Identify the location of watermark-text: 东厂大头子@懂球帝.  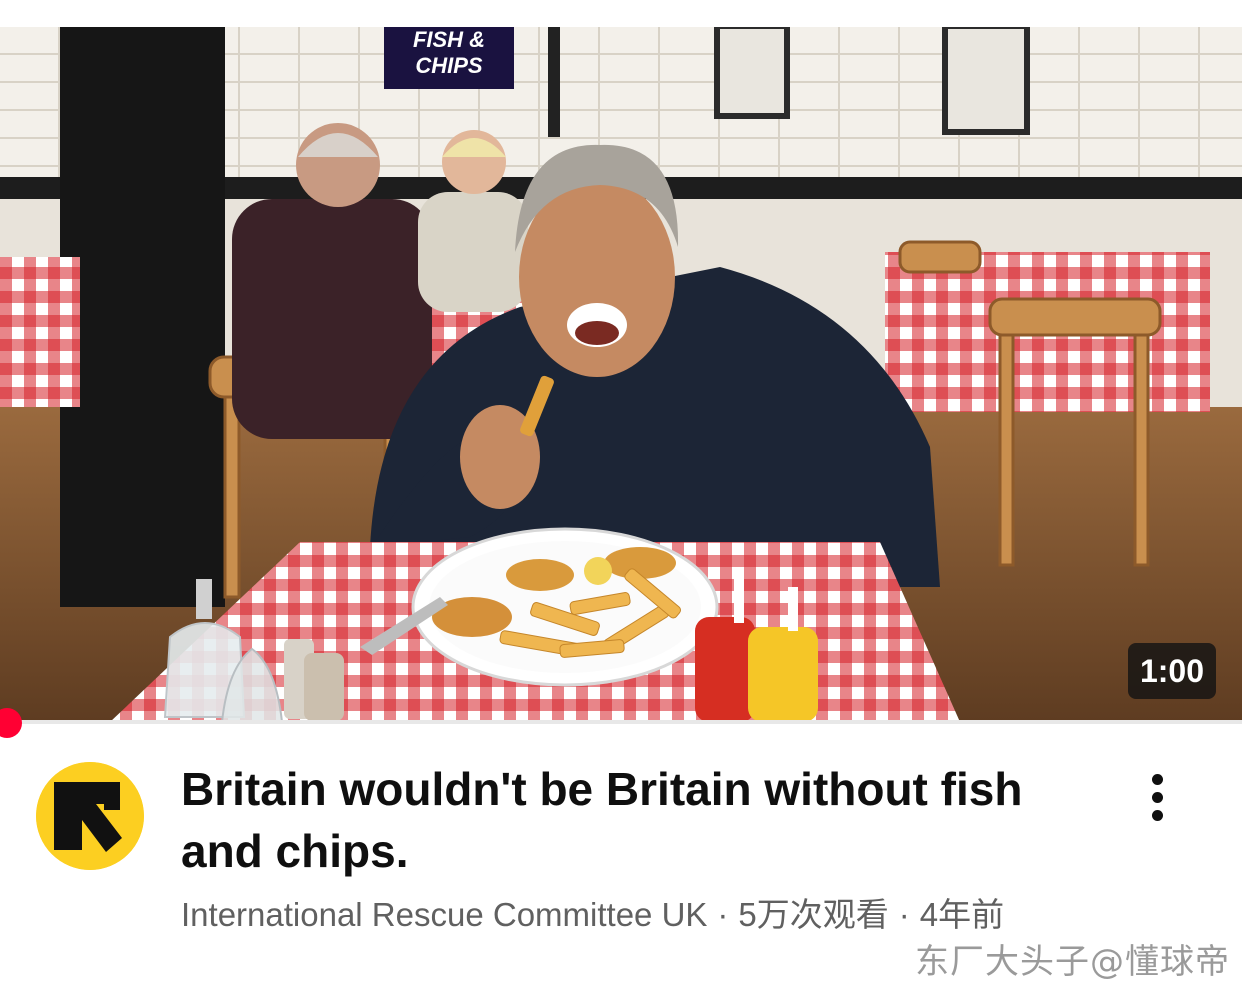
(1072, 962).